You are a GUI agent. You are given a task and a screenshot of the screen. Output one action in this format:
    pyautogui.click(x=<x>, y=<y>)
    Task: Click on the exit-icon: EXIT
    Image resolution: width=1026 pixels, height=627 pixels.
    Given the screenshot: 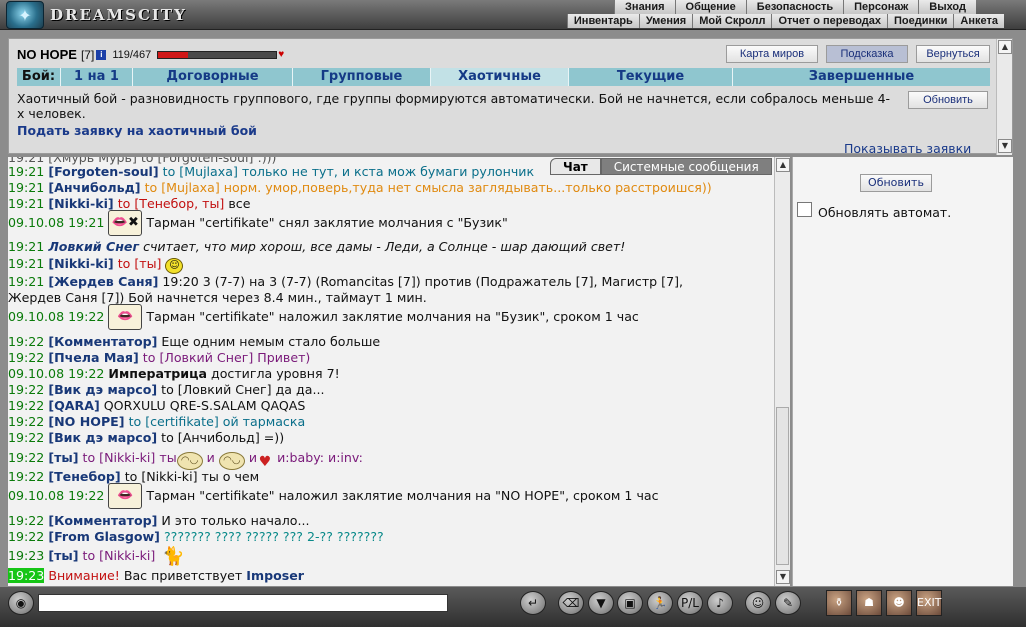 What is the action you would take?
    pyautogui.click(x=929, y=603)
    